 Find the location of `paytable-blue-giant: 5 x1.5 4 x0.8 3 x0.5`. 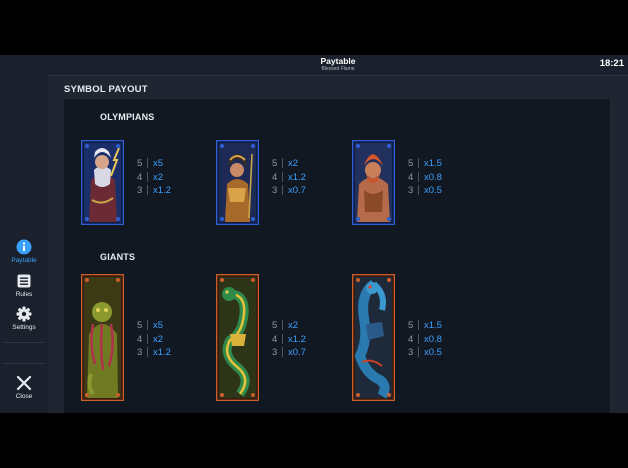

paytable-blue-giant: 5 x1.5 4 x0.8 3 x0.5 is located at coordinates (425, 339).